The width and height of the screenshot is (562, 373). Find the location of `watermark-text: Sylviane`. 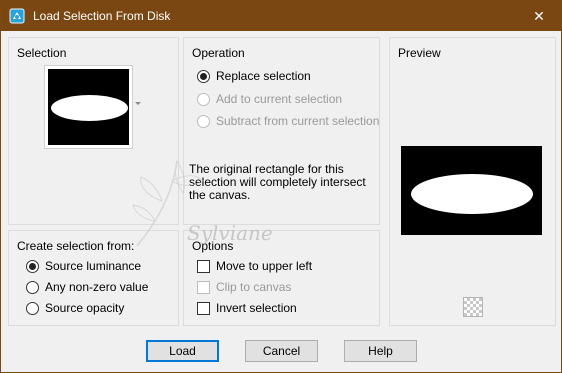

watermark-text: Sylviane is located at coordinates (230, 233).